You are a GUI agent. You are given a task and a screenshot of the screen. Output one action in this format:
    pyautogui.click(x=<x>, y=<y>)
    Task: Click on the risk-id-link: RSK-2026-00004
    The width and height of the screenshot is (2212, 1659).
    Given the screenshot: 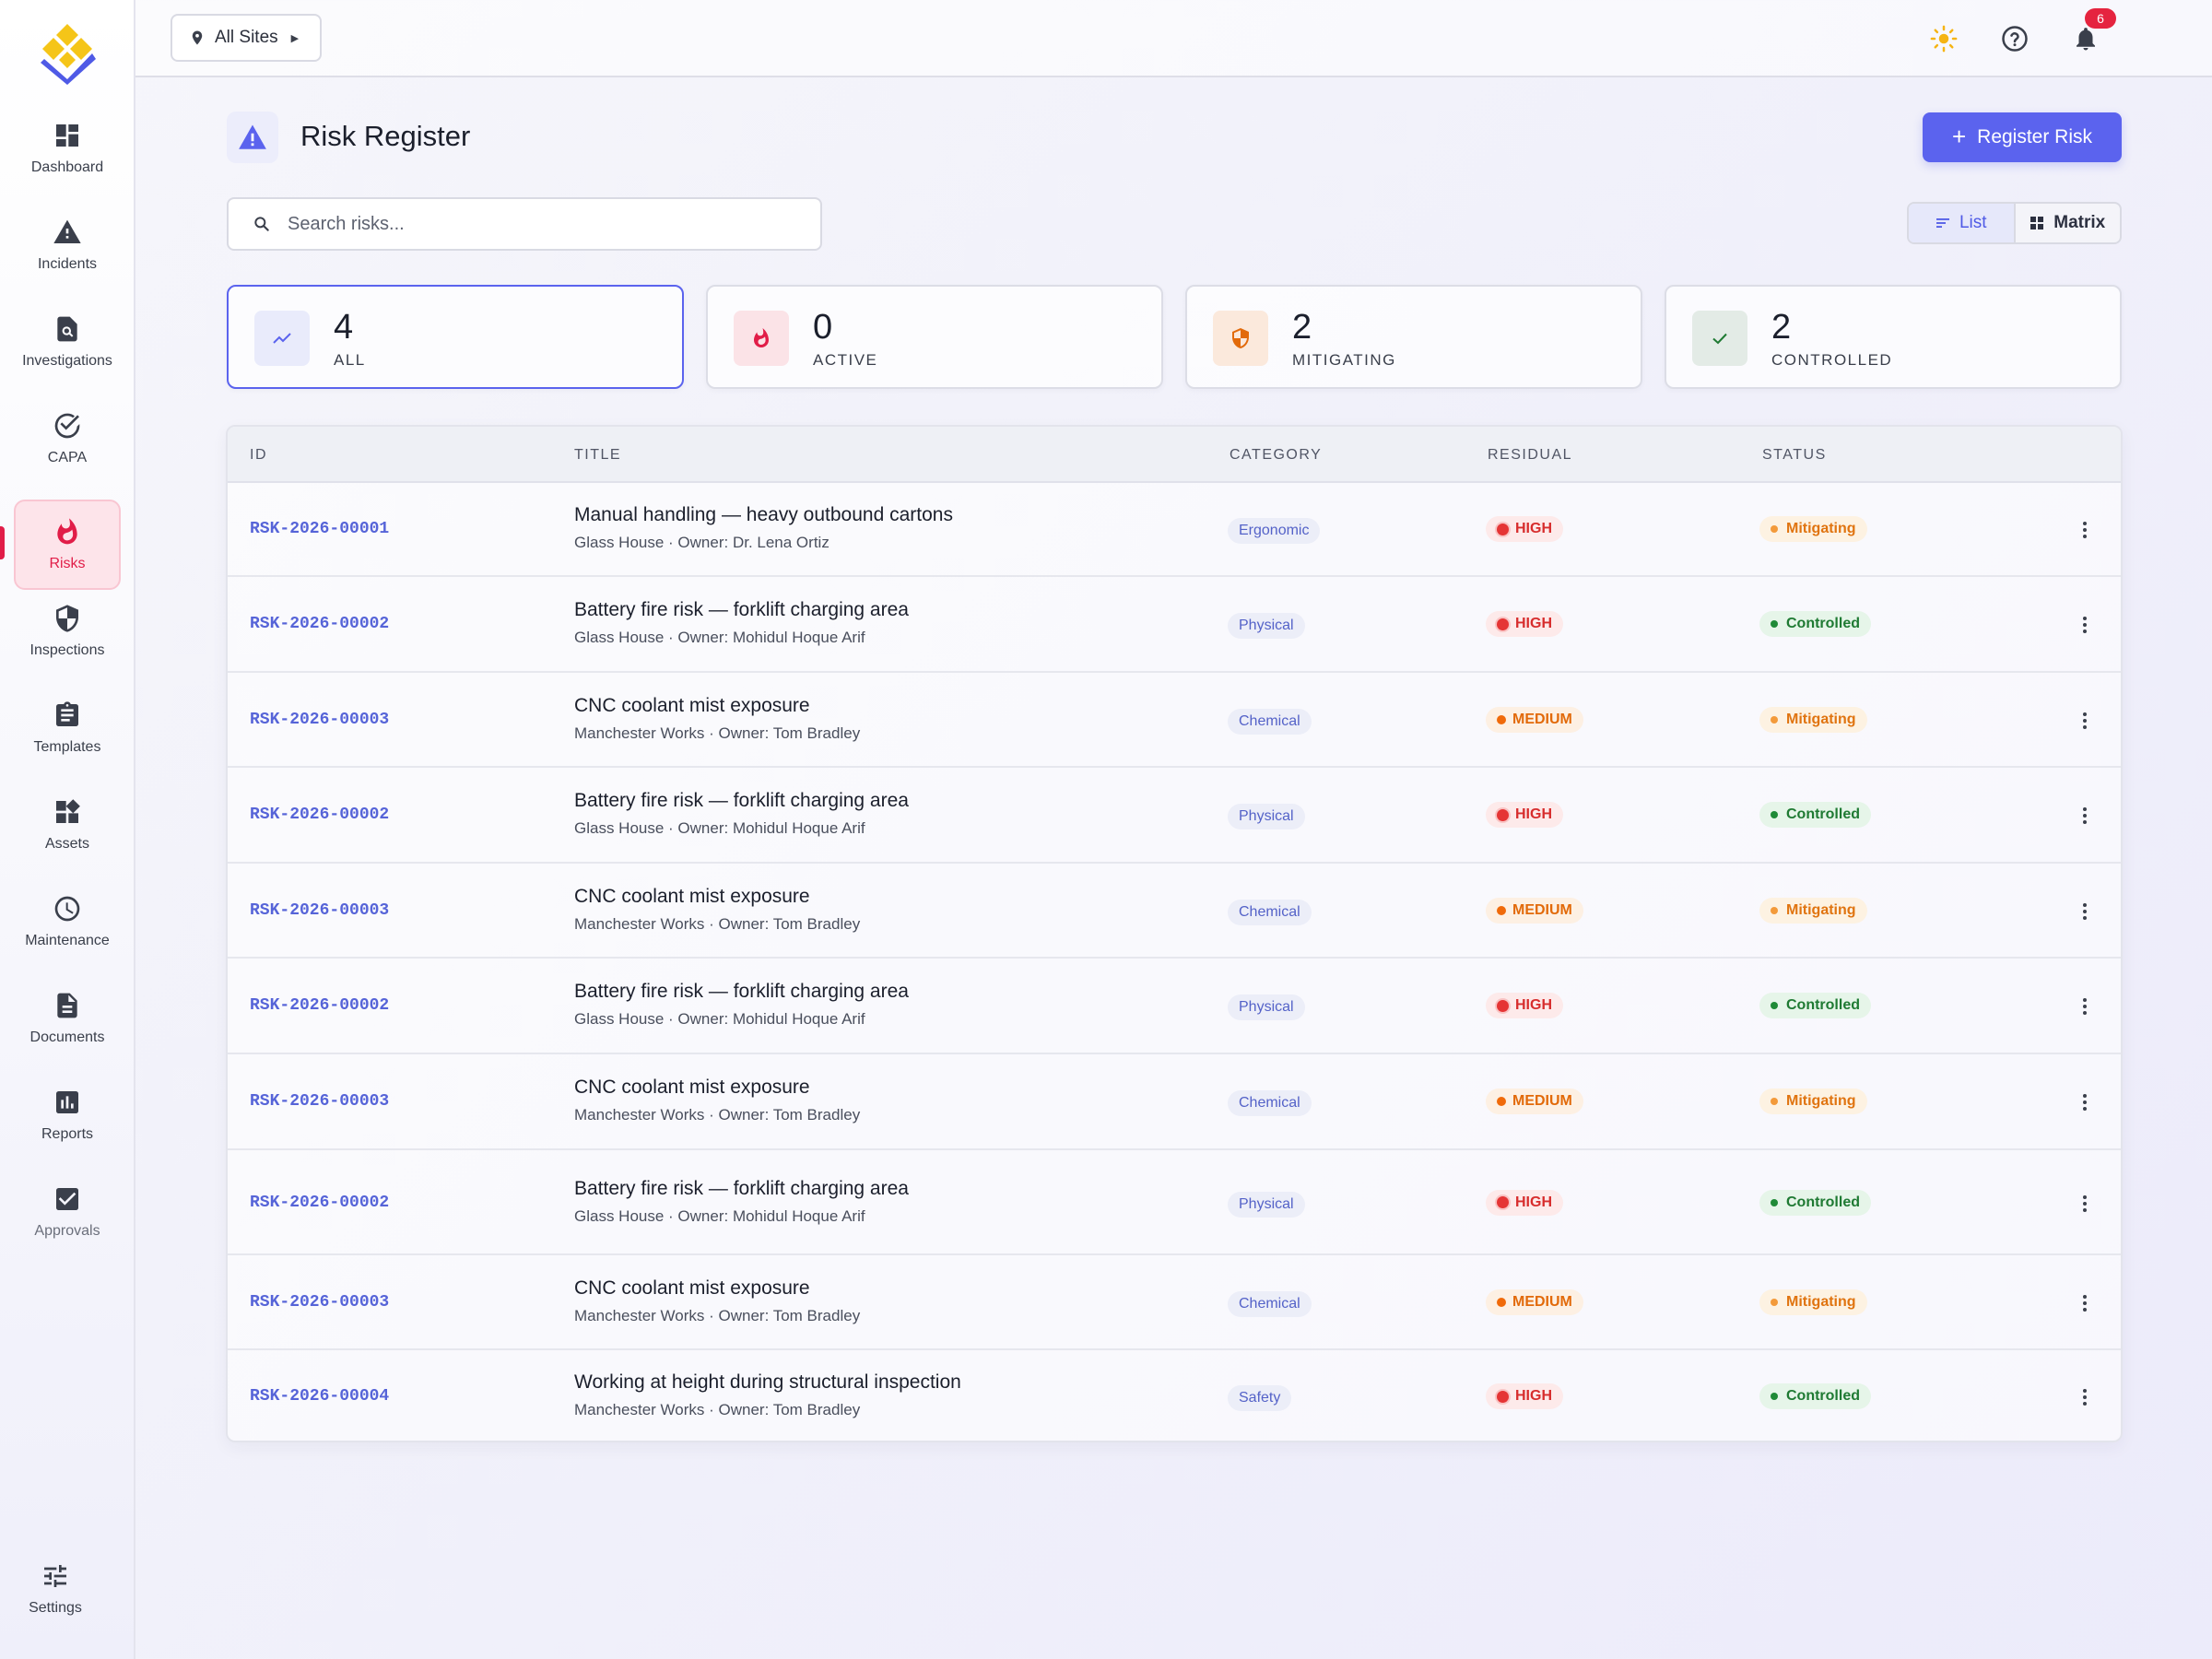 What is the action you would take?
    pyautogui.click(x=319, y=1396)
    